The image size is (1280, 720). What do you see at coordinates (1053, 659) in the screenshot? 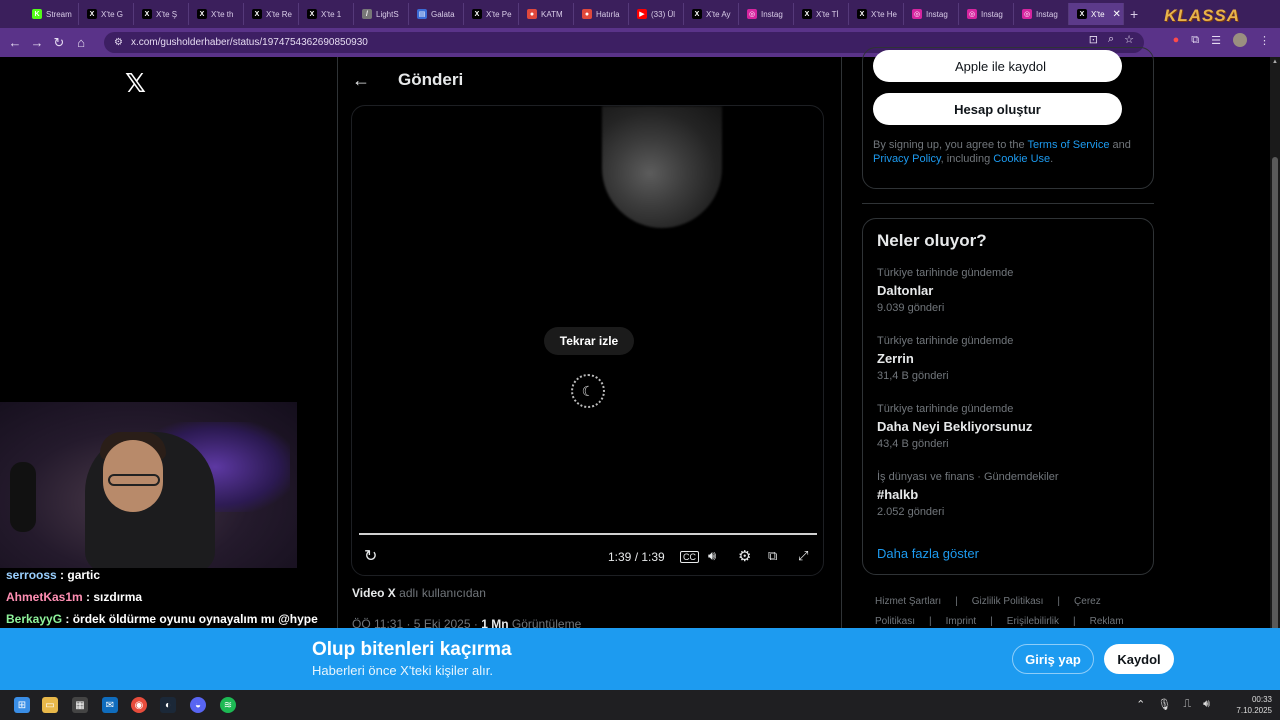
I see `login-button: Giriş yap` at bounding box center [1053, 659].